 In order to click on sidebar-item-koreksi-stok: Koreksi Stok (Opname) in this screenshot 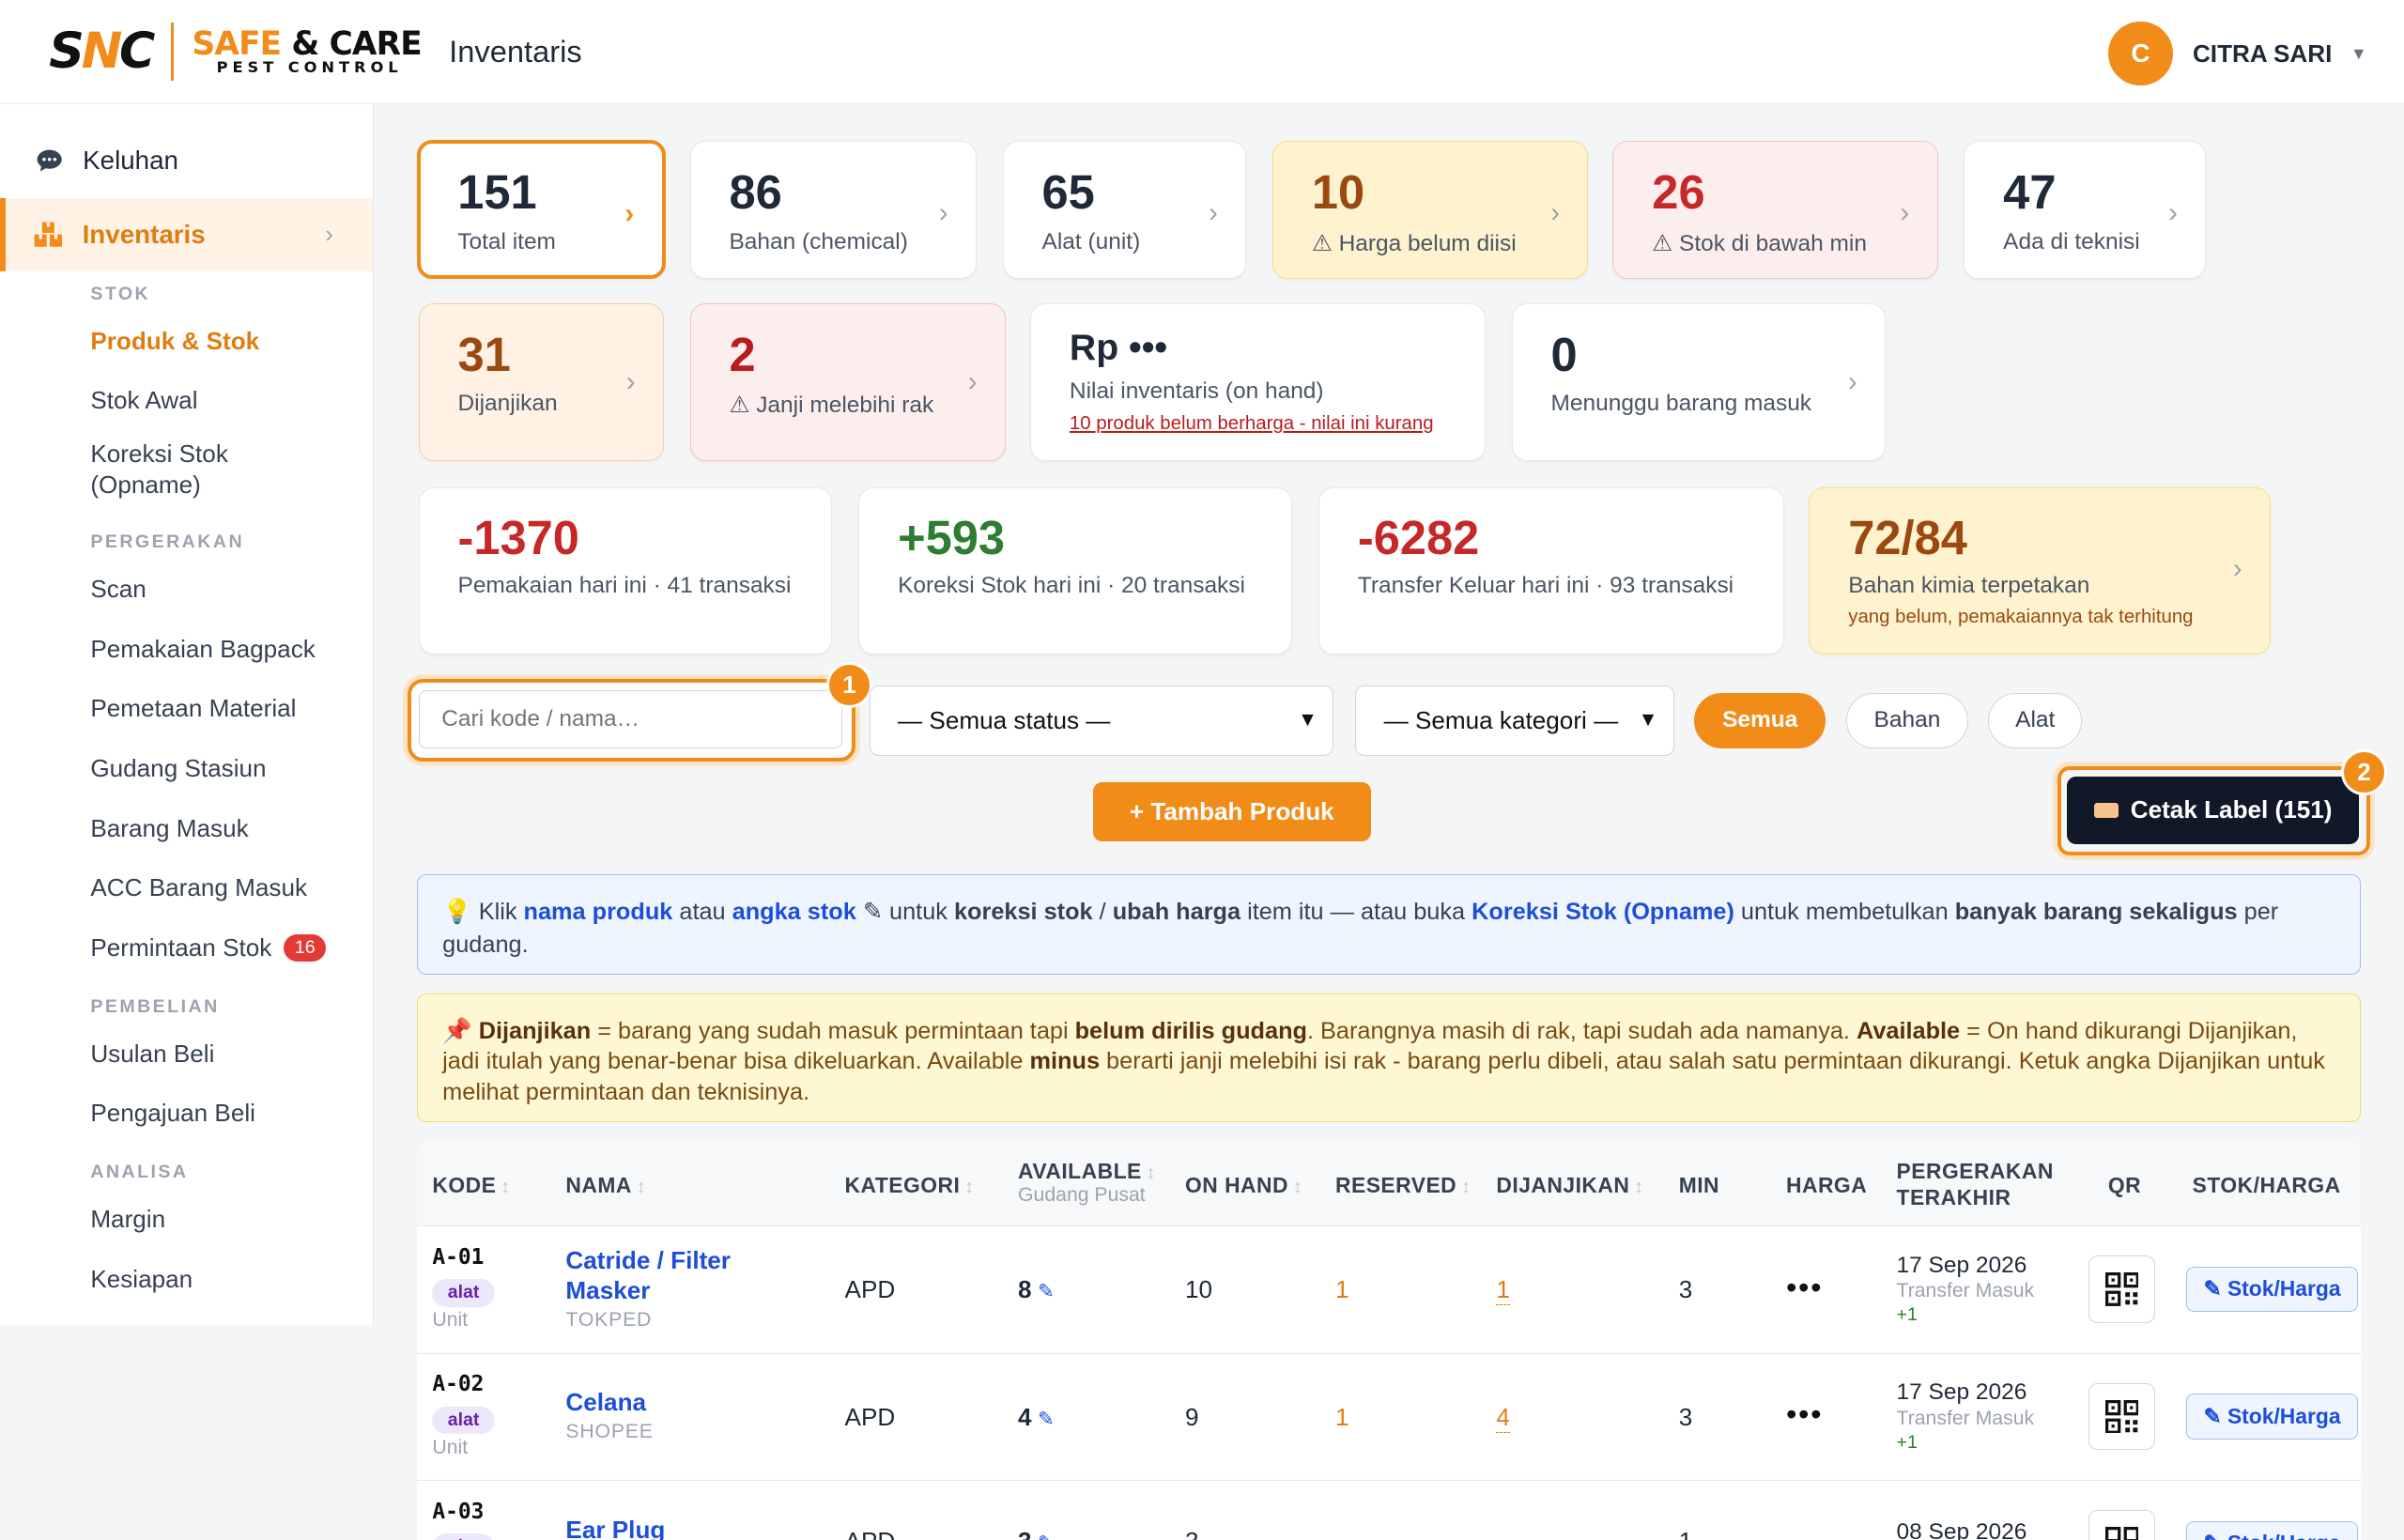, I will do `click(186, 469)`.